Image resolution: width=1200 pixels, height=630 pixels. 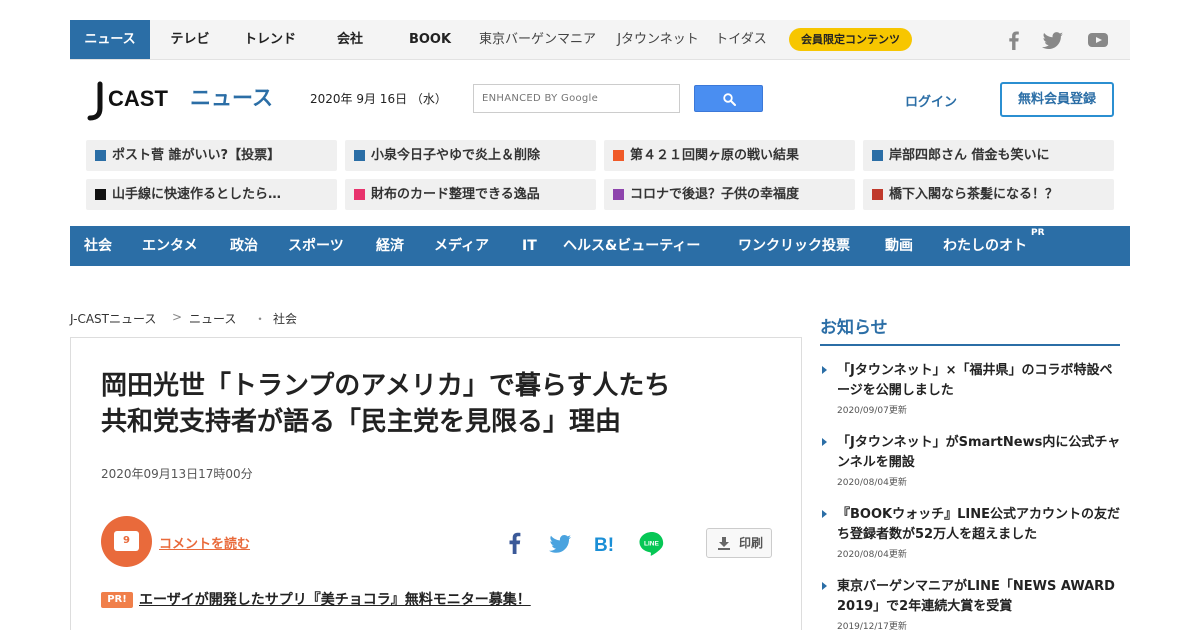 I want to click on topnav-item-tv: テレビ, so click(x=190, y=39).